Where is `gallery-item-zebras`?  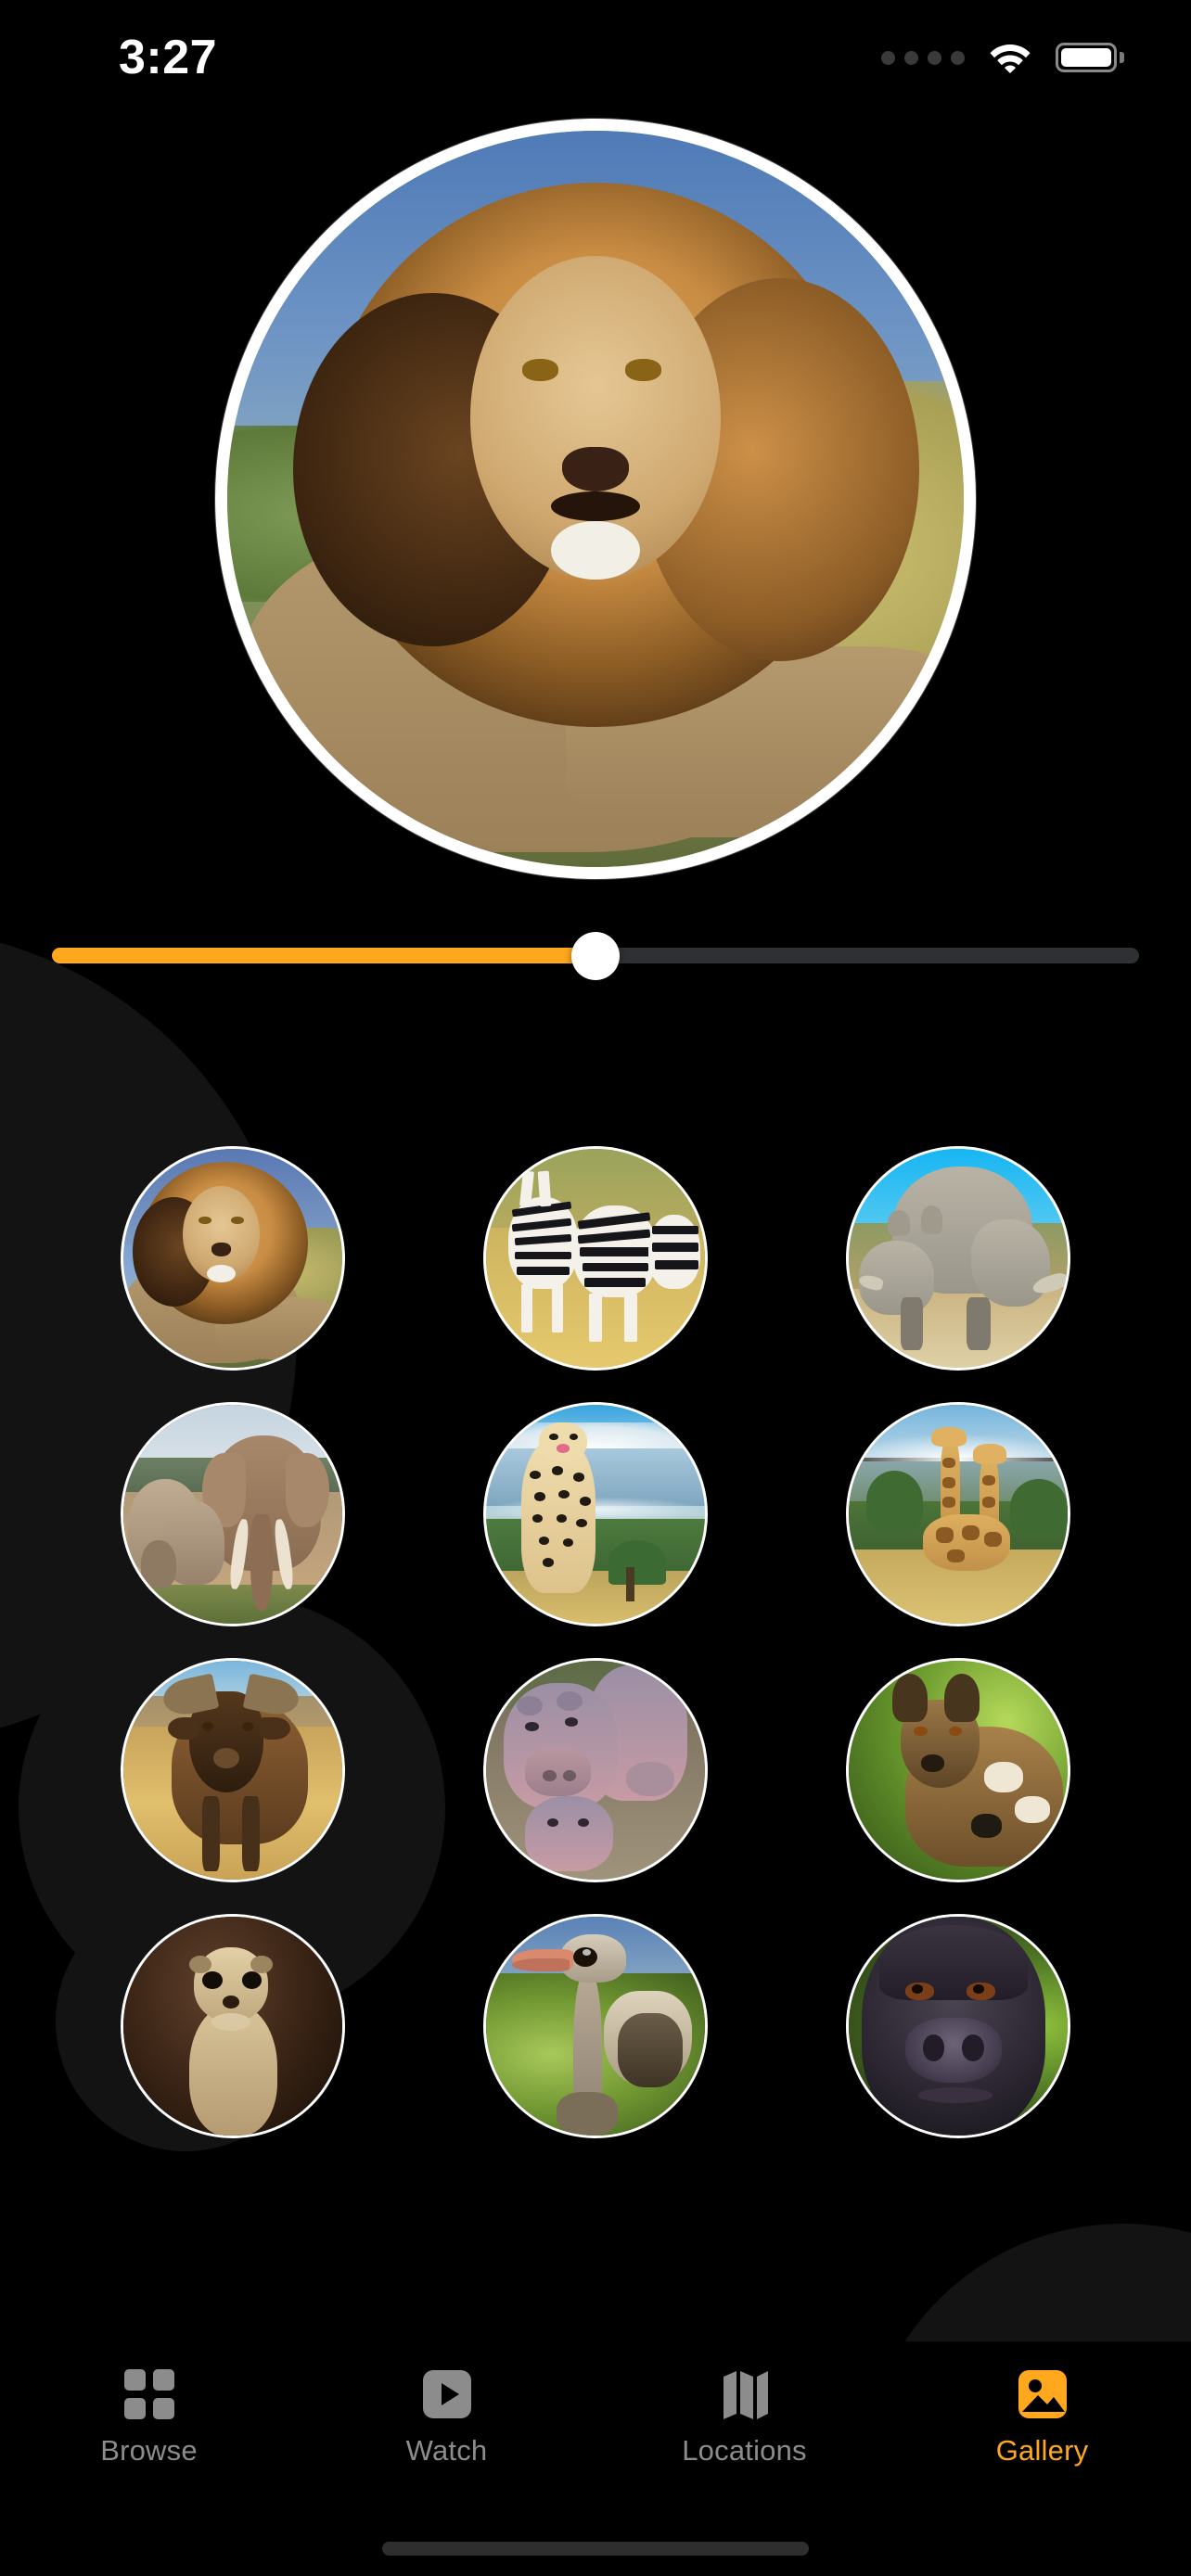
gallery-item-zebras is located at coordinates (595, 1258).